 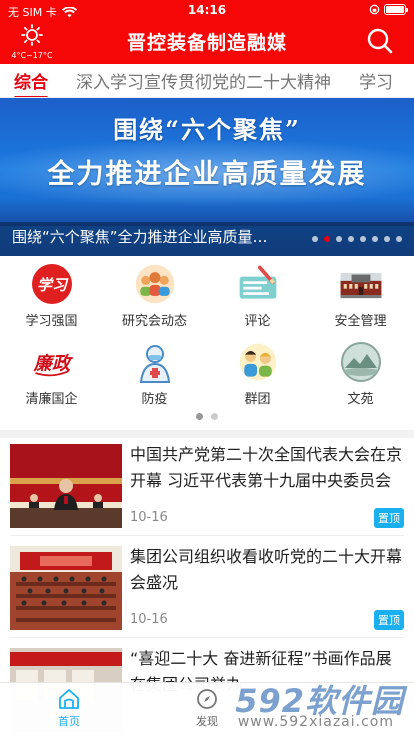 I want to click on grid-label: 防疫, so click(x=154, y=399).